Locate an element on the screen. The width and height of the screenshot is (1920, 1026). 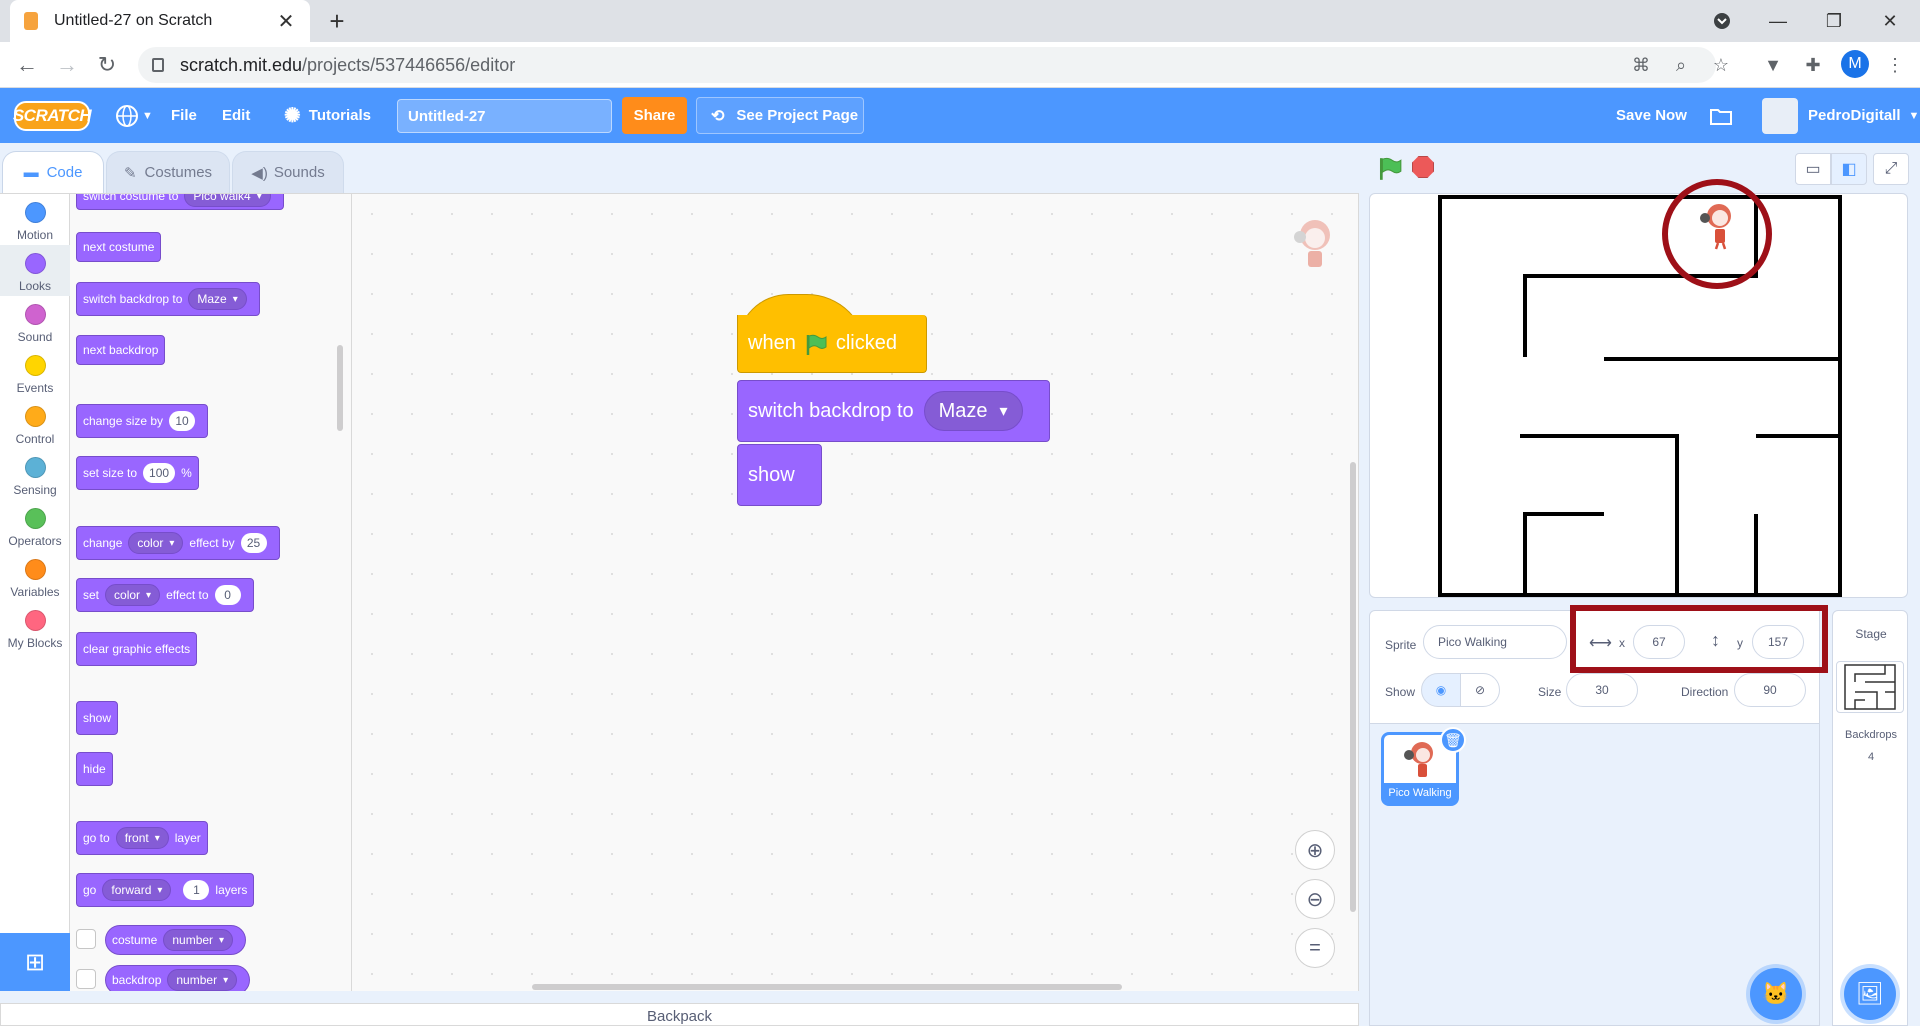
size-change-input: 10 is located at coordinates (182, 421).